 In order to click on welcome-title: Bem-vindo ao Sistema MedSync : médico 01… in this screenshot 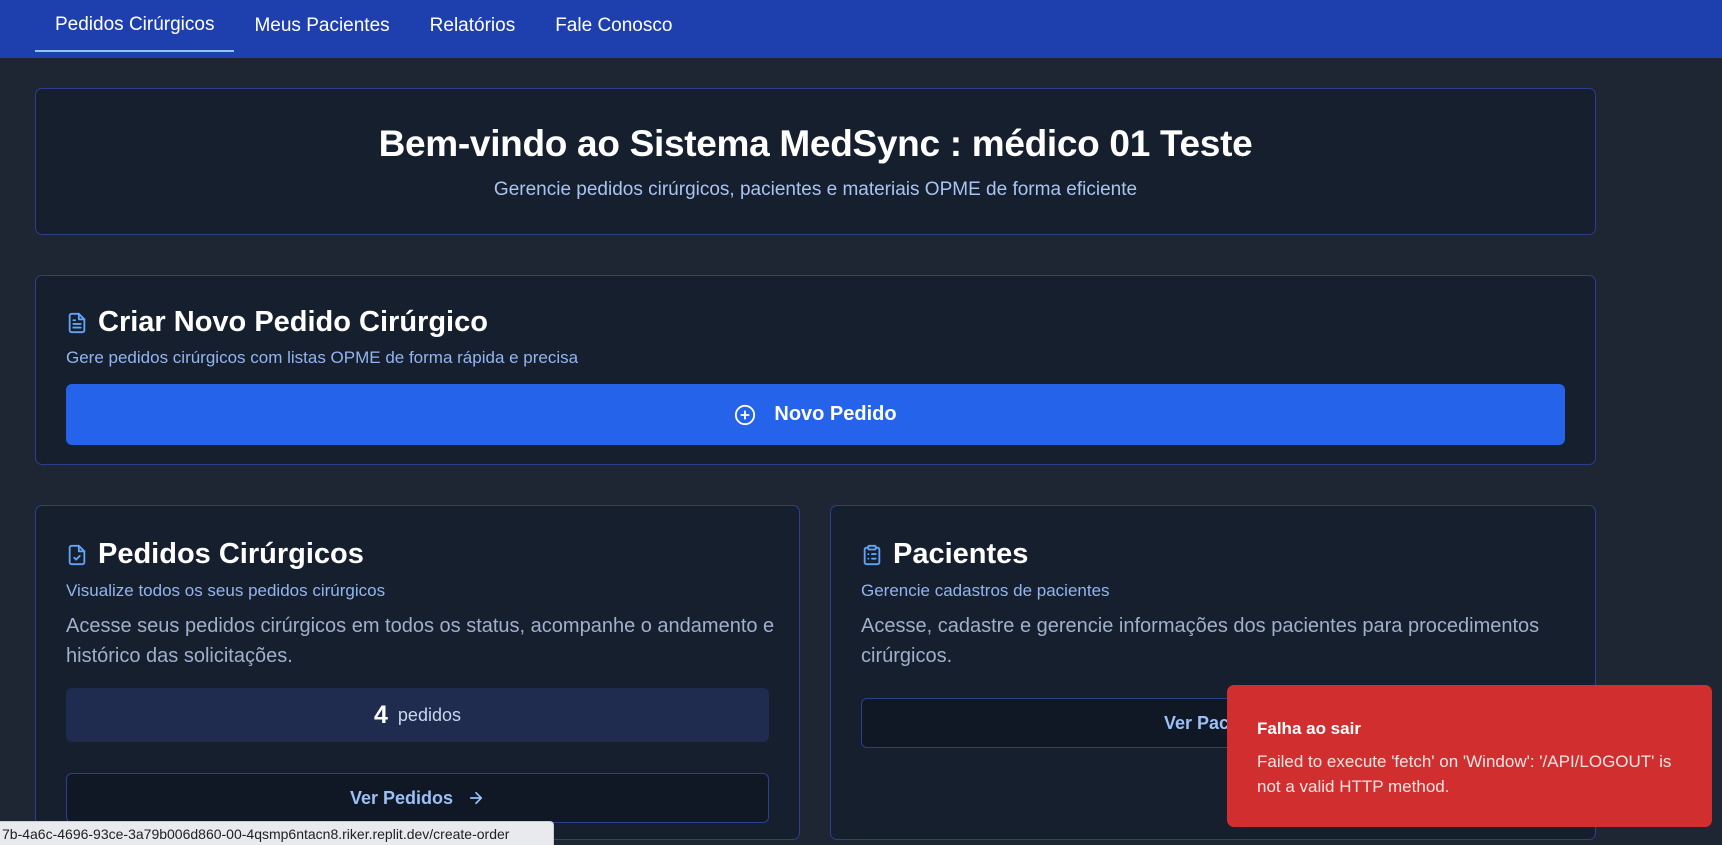, I will do `click(815, 143)`.